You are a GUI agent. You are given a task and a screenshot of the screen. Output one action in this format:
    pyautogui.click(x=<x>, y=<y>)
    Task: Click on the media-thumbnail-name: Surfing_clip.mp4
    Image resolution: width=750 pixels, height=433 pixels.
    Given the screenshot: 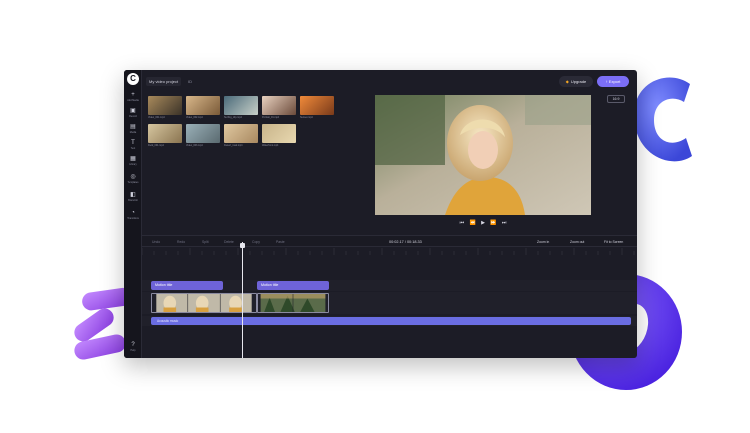 What is the action you would take?
    pyautogui.click(x=233, y=117)
    